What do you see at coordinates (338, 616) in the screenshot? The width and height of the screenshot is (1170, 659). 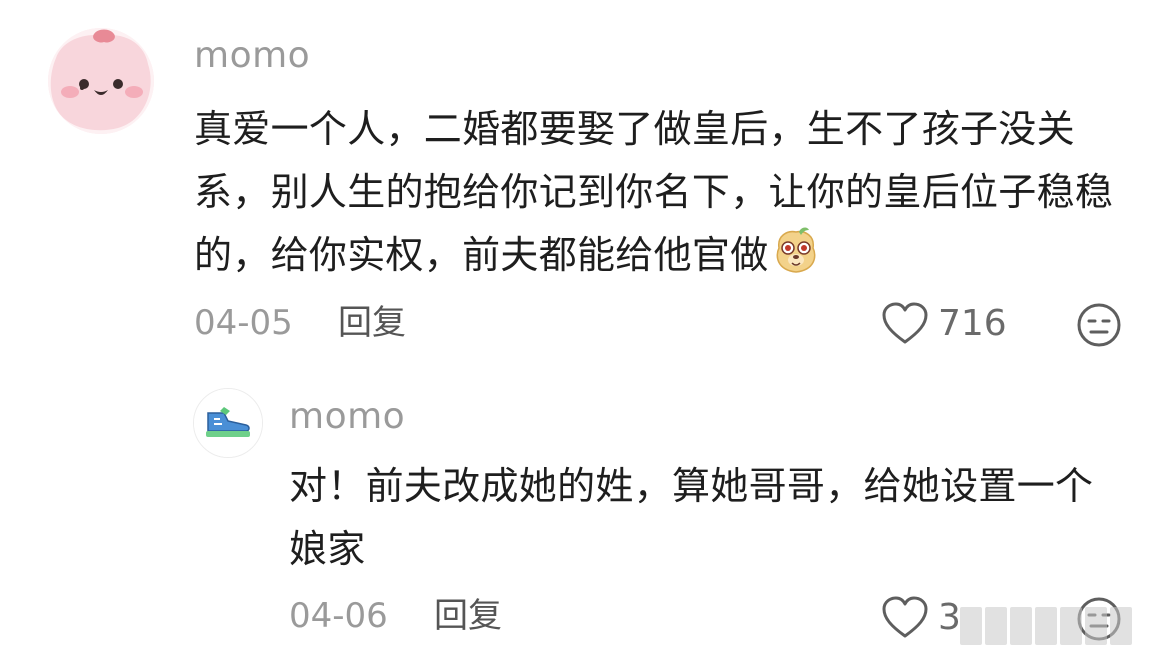 I see `comment-date: 04-06` at bounding box center [338, 616].